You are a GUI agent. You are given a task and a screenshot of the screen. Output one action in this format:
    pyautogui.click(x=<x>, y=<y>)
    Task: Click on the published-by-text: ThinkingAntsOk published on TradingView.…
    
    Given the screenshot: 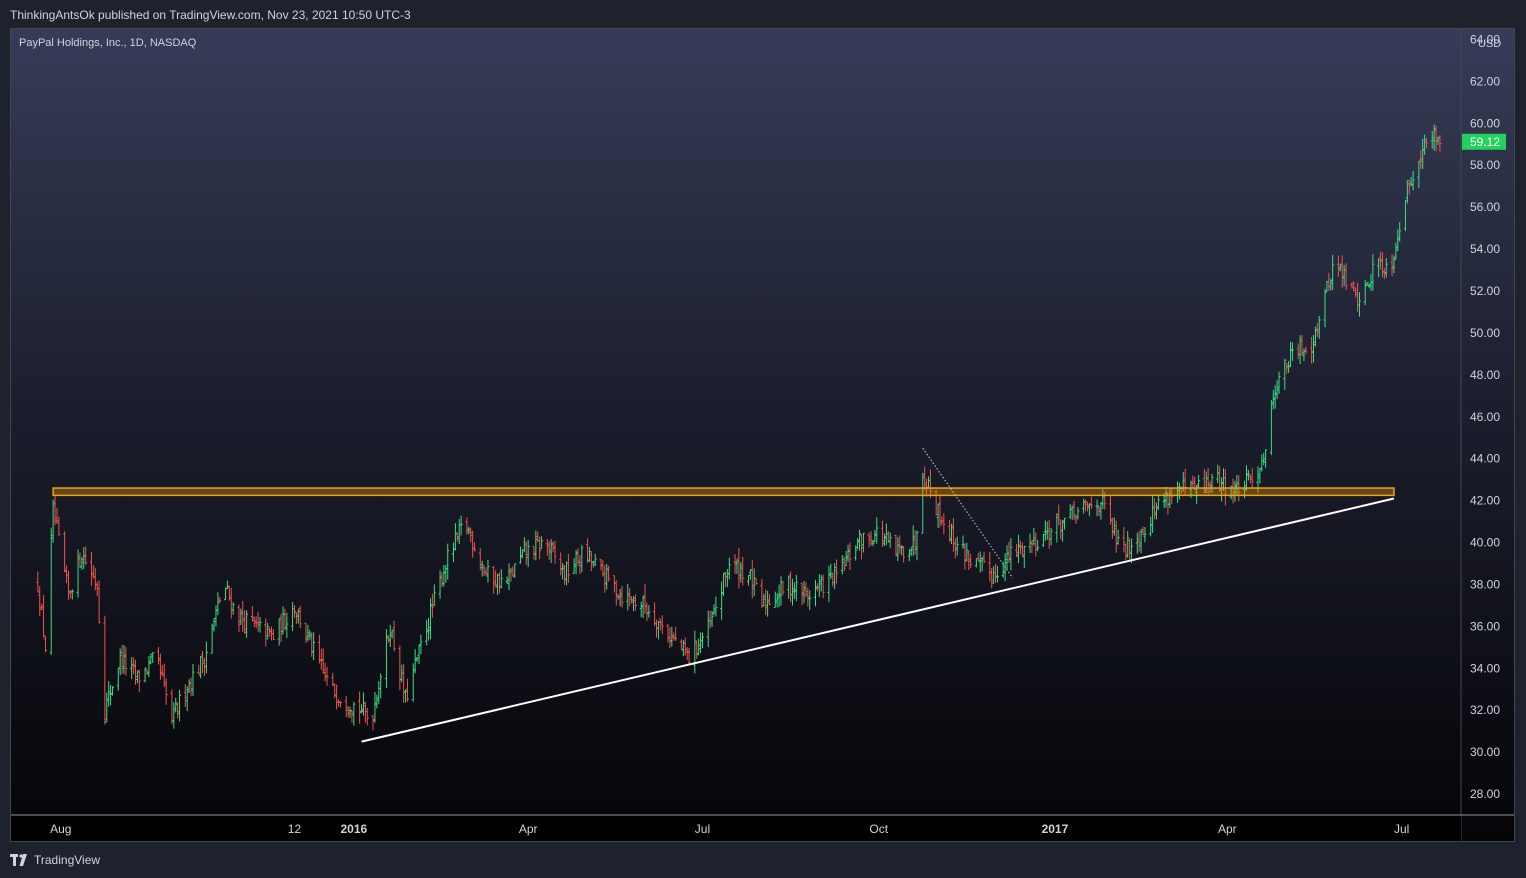 What is the action you would take?
    pyautogui.click(x=210, y=15)
    